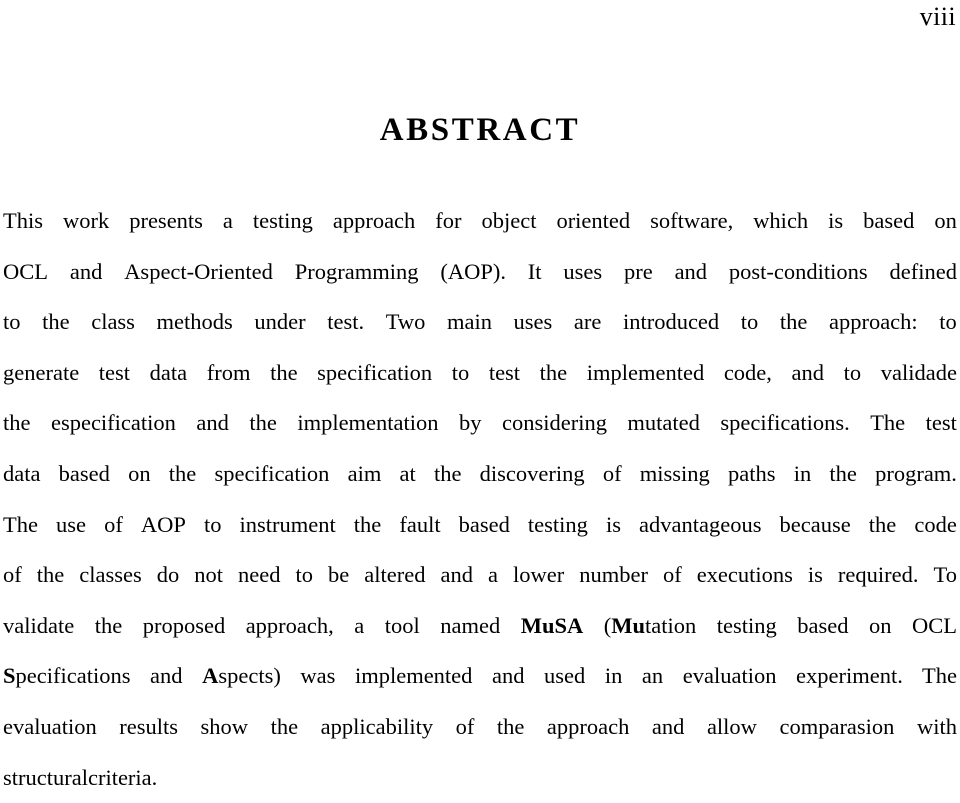  What do you see at coordinates (9, 676) in the screenshot?
I see `emphasis-text: S` at bounding box center [9, 676].